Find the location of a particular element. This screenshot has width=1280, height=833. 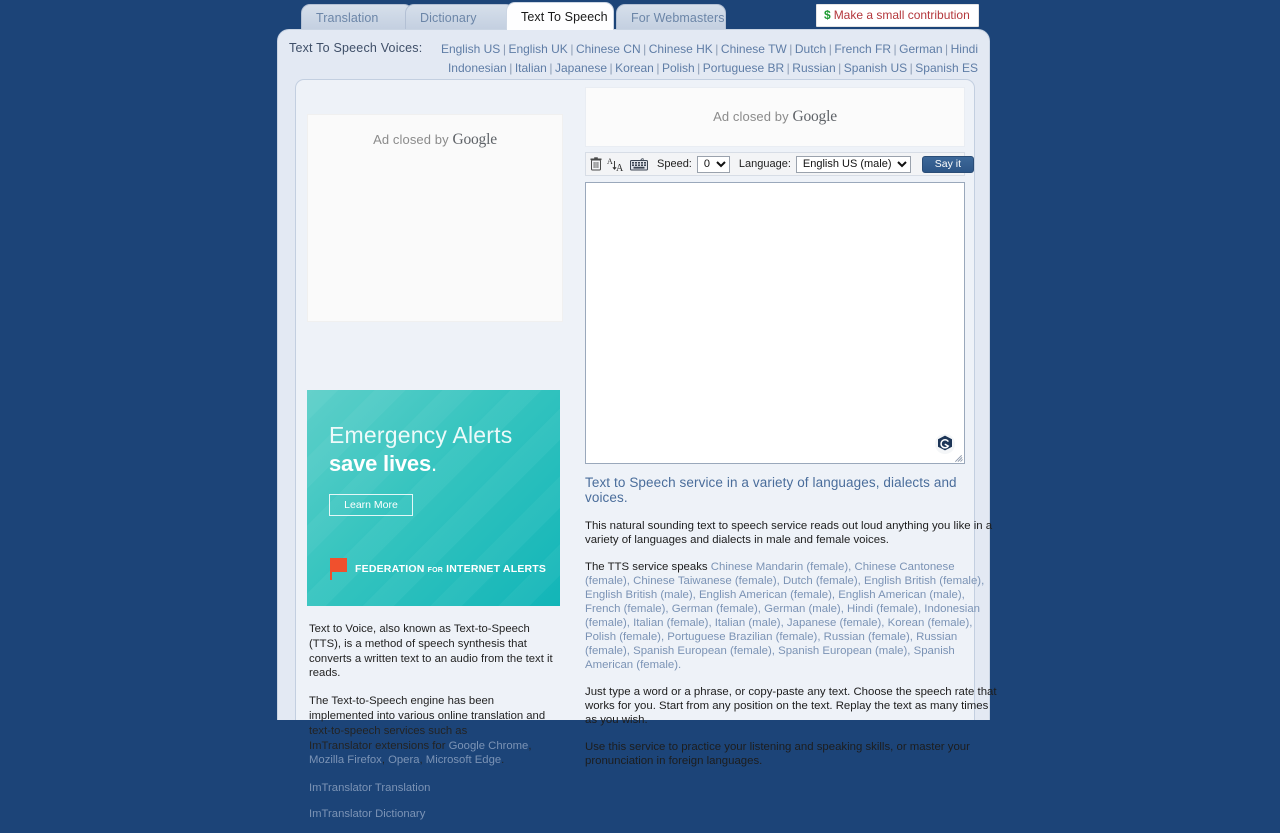

make-contribution-button: $ Make a small contribution is located at coordinates (897, 15).